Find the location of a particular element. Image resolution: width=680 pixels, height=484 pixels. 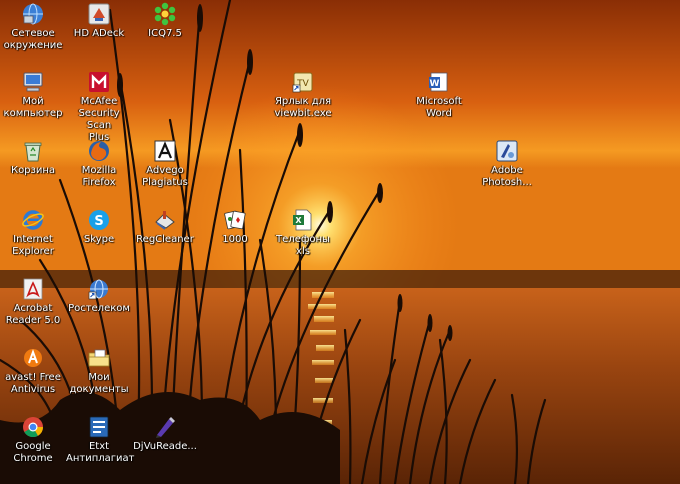

desktop-icon-regcleaner: RegCleaner is located at coordinates (165, 227).